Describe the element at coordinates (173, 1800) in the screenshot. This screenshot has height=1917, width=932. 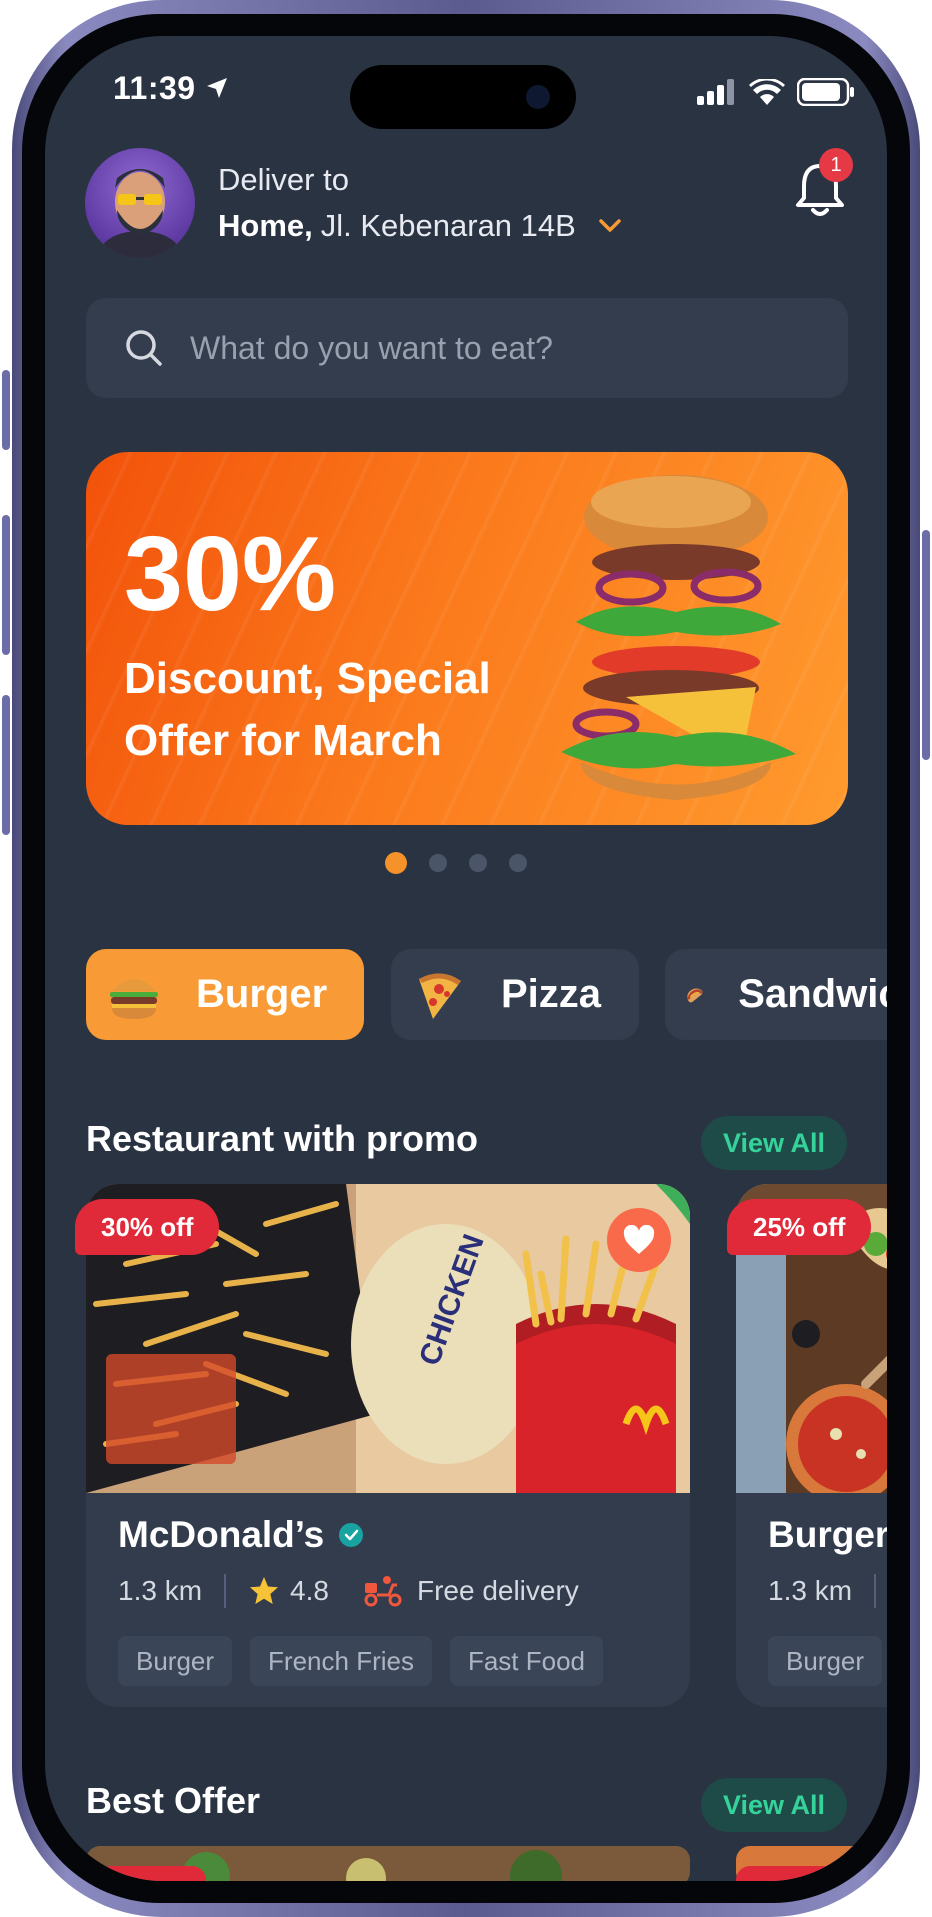
I see `section-title-best-offer: Best Offer` at that location.